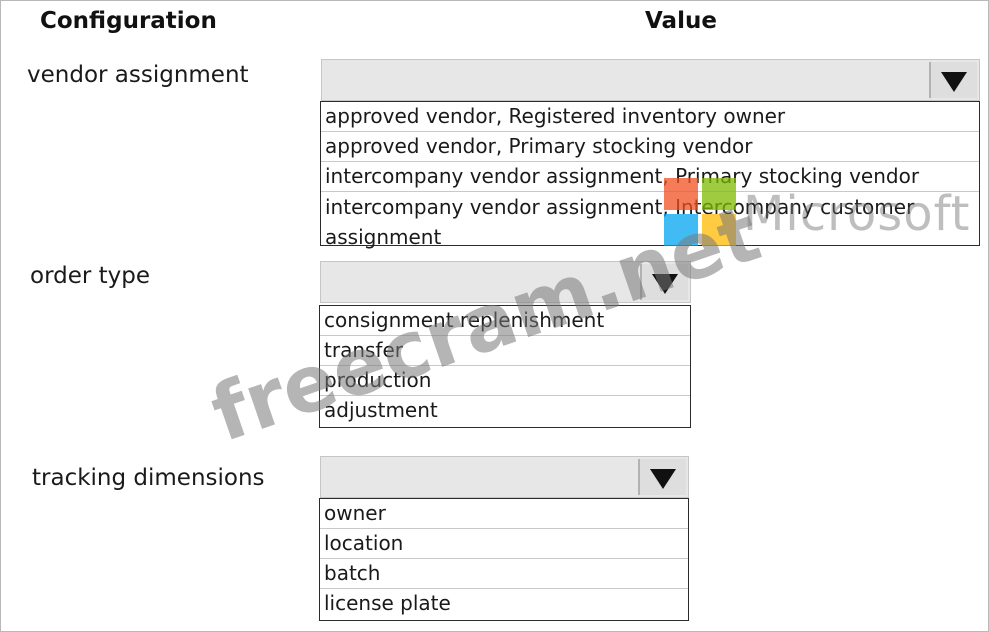 The image size is (989, 632). I want to click on tracking-dimensions-options: owner location batch license plate, so click(504, 559).